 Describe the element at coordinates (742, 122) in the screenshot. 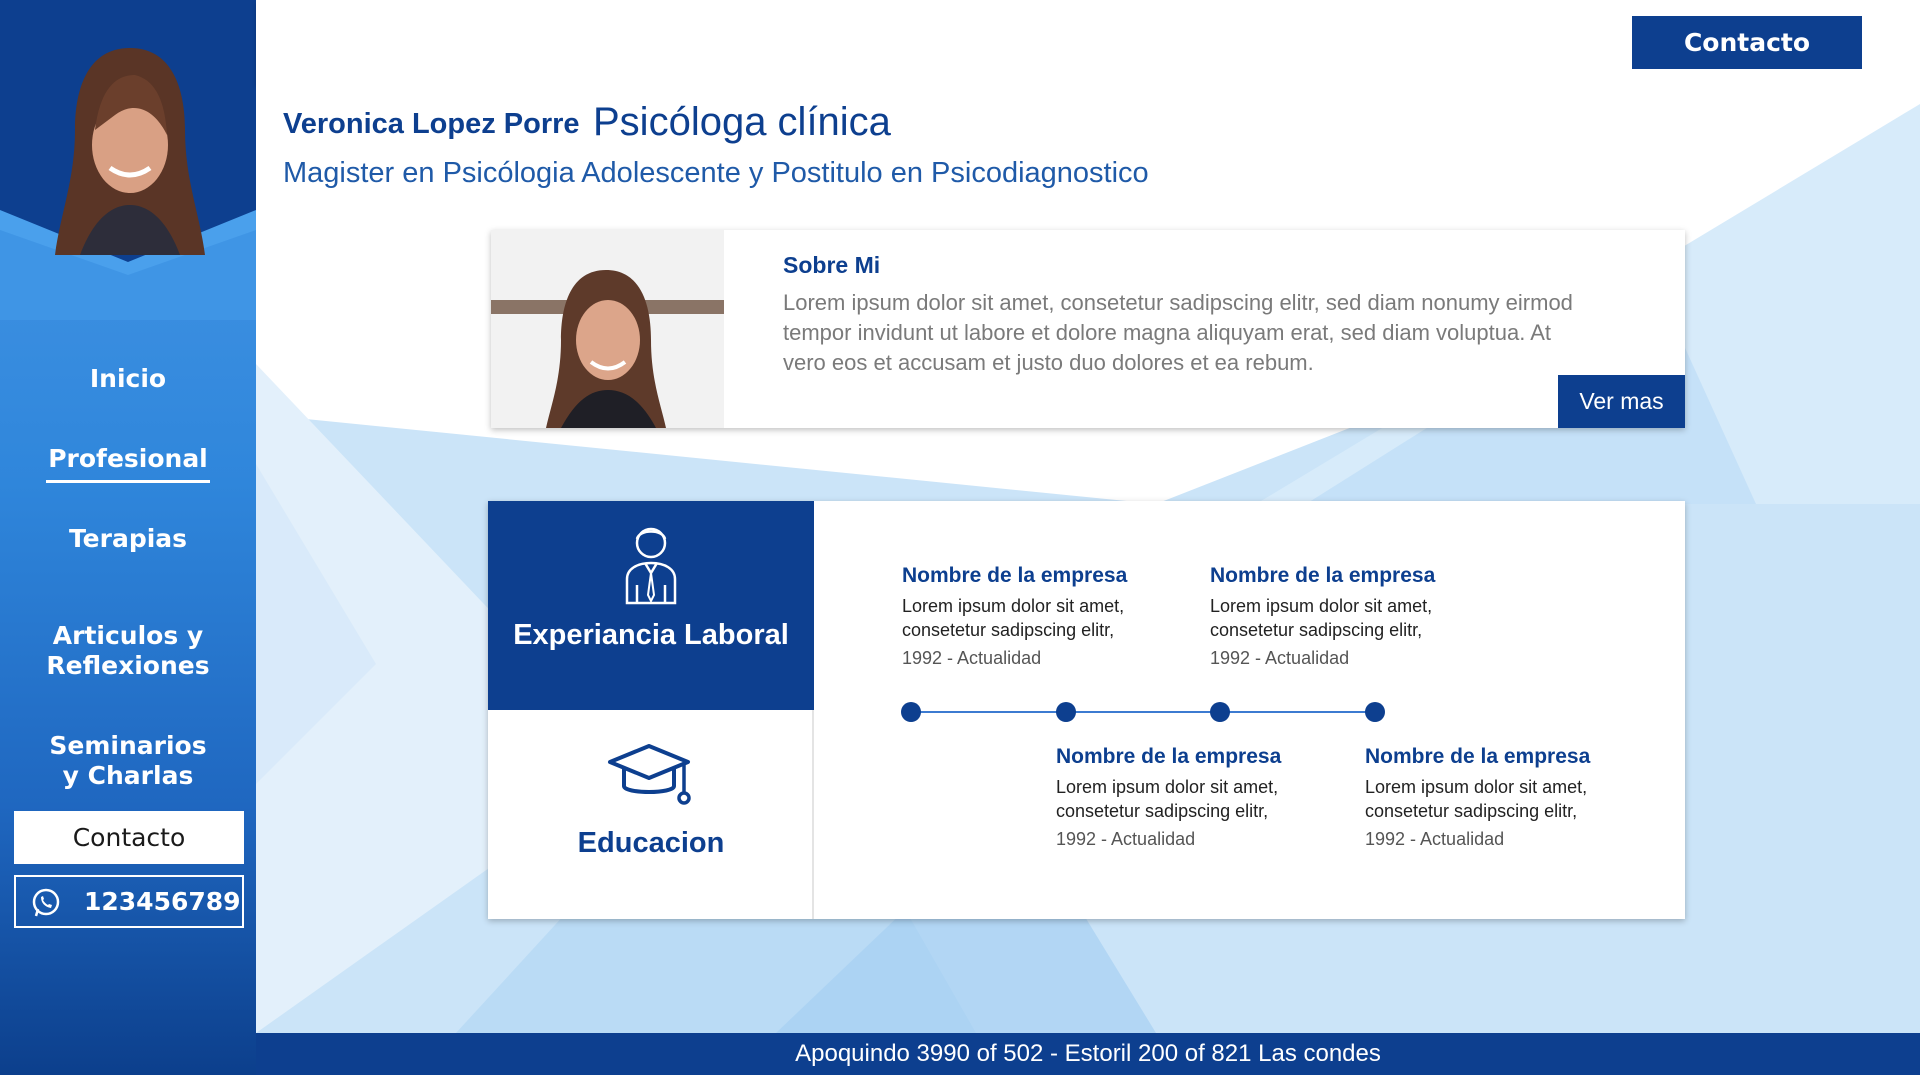

I see `profile-role: Psicóloga clínica` at that location.